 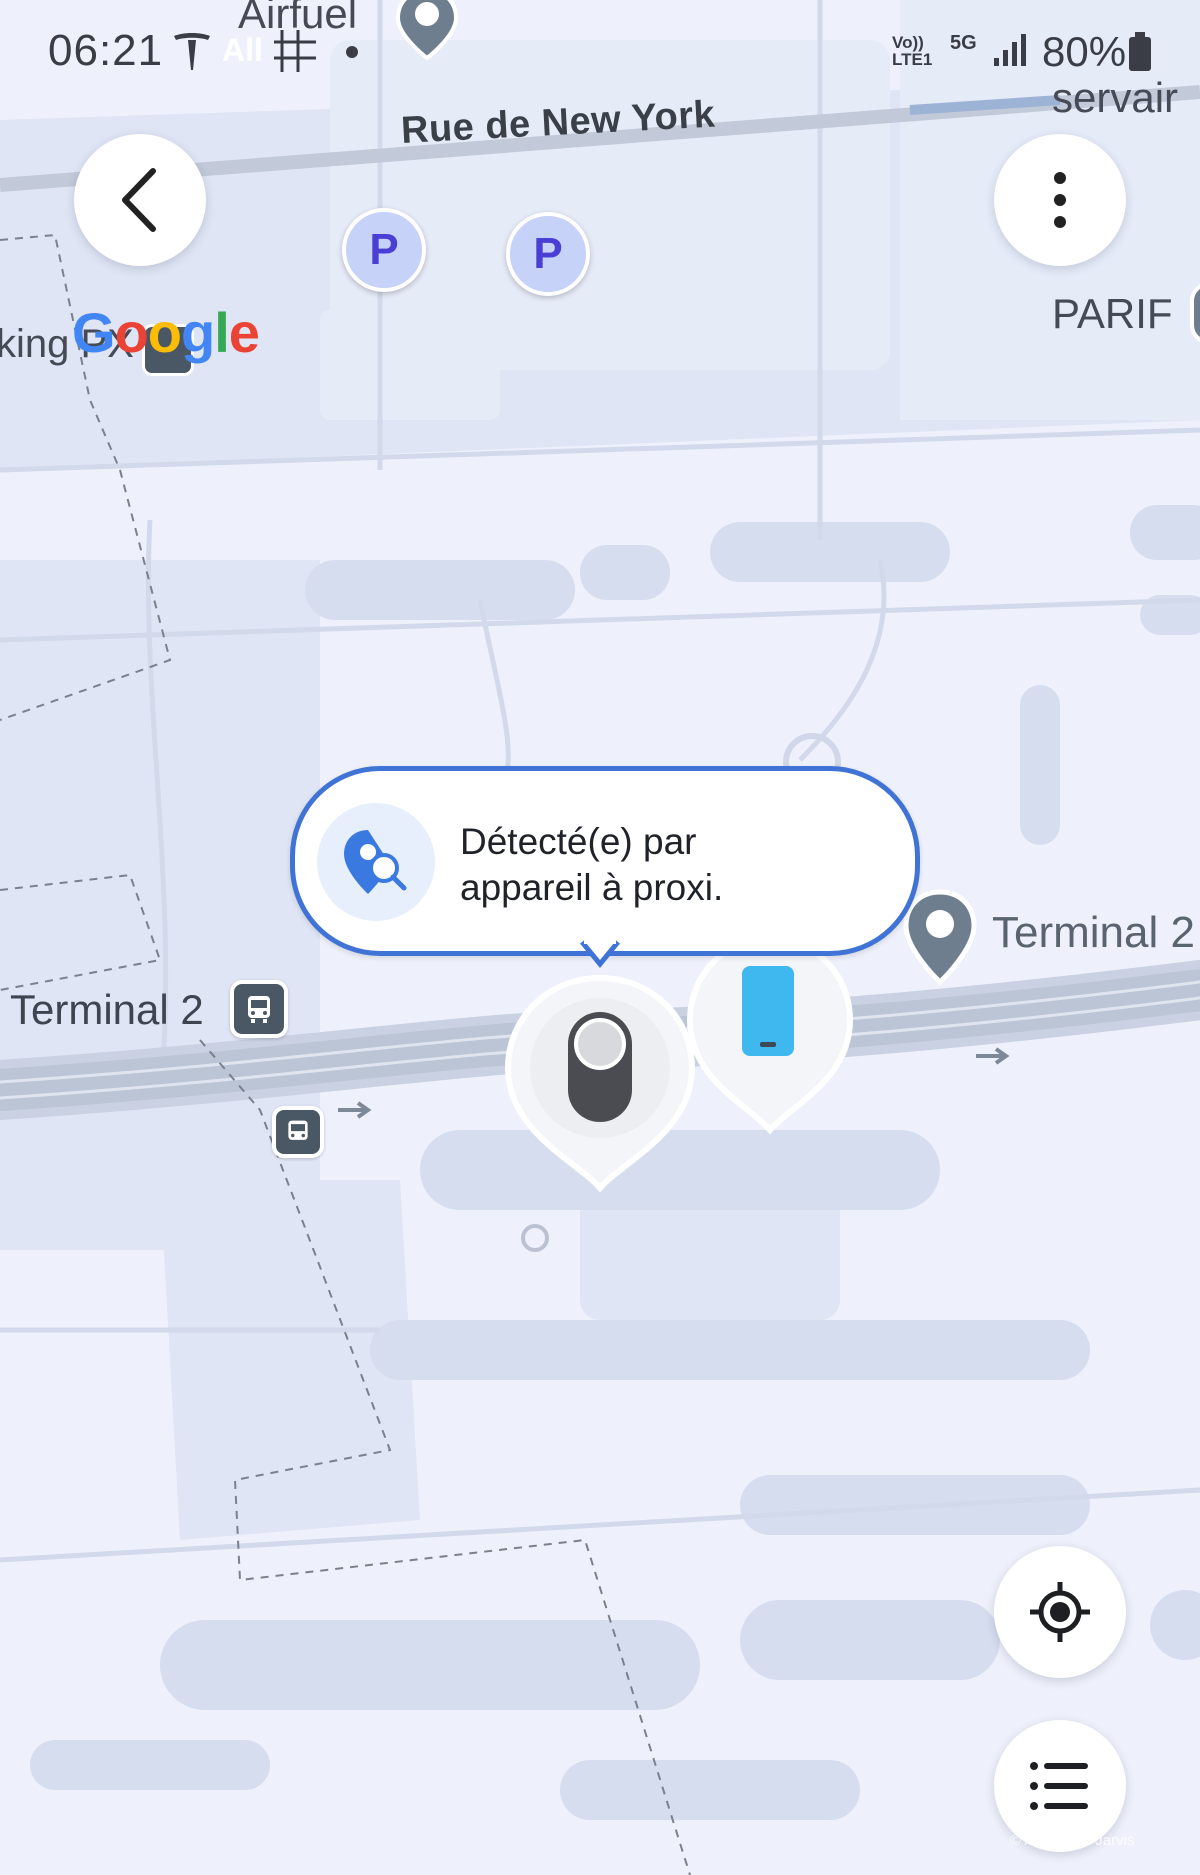 What do you see at coordinates (600, 50) in the screenshot?
I see `status-bar: 06:21 All Vo)) LTE1 5G 80%` at bounding box center [600, 50].